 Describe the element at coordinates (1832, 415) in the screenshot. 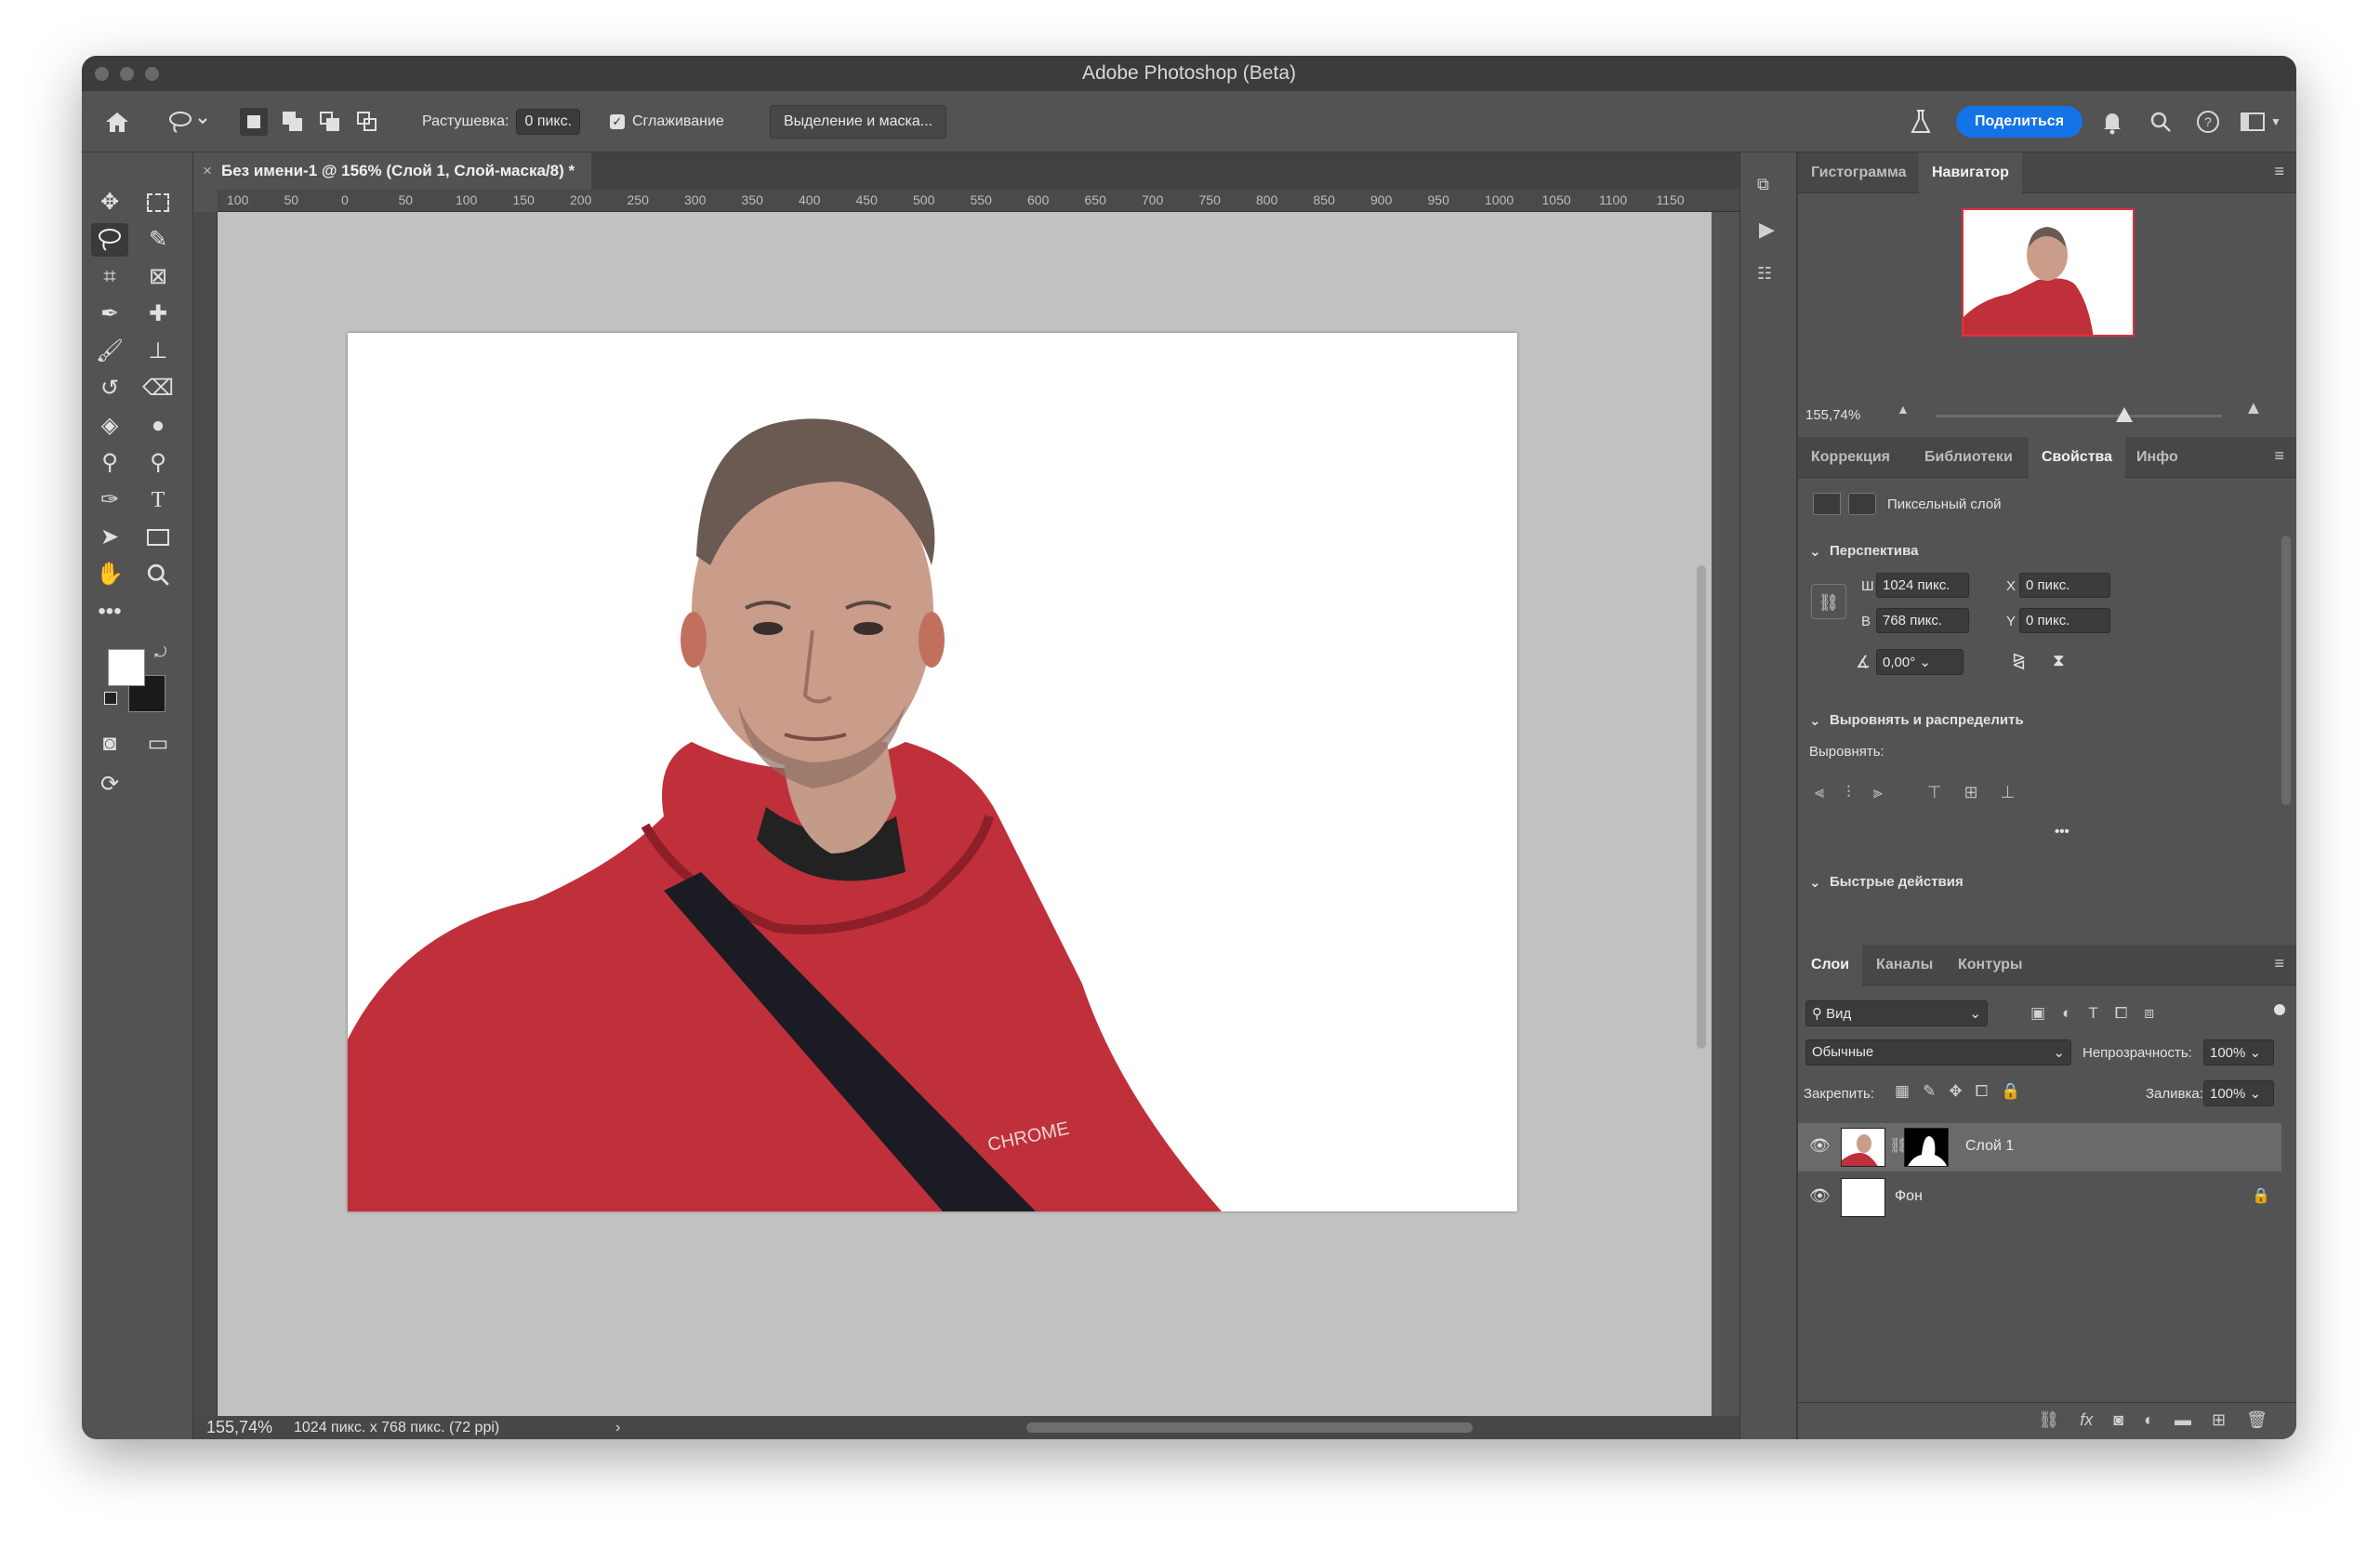

I see `navigator-zoom-value: 155,74%` at that location.